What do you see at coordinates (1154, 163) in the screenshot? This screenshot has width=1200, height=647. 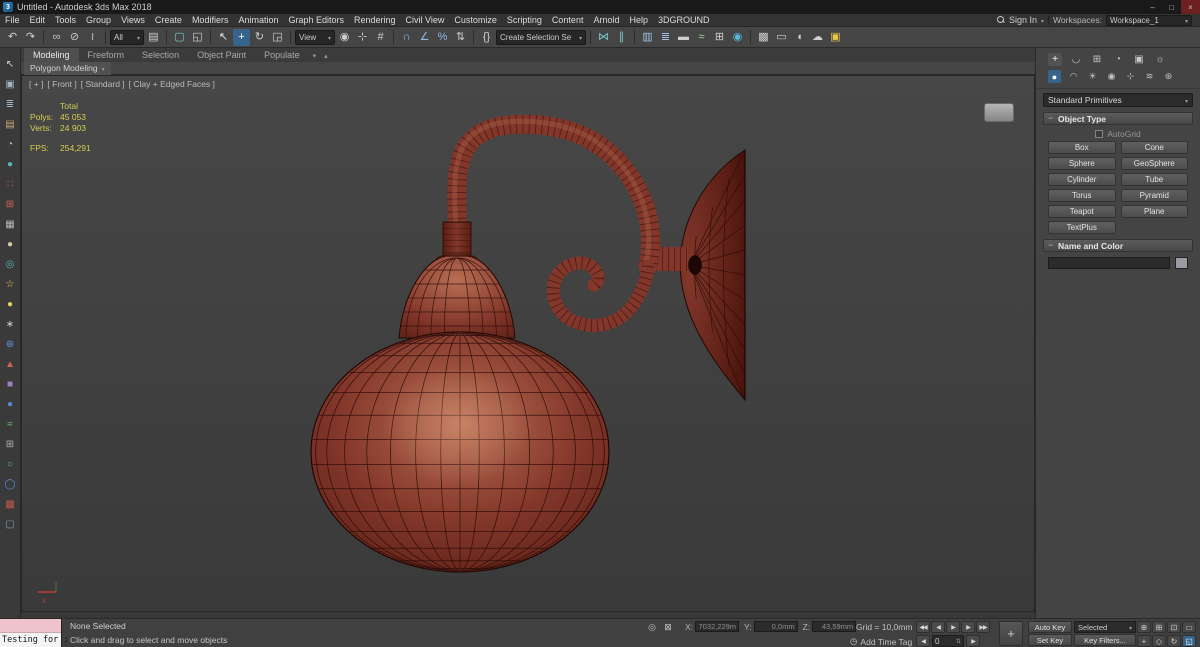 I see `button-geosphere: GeoSphere` at bounding box center [1154, 163].